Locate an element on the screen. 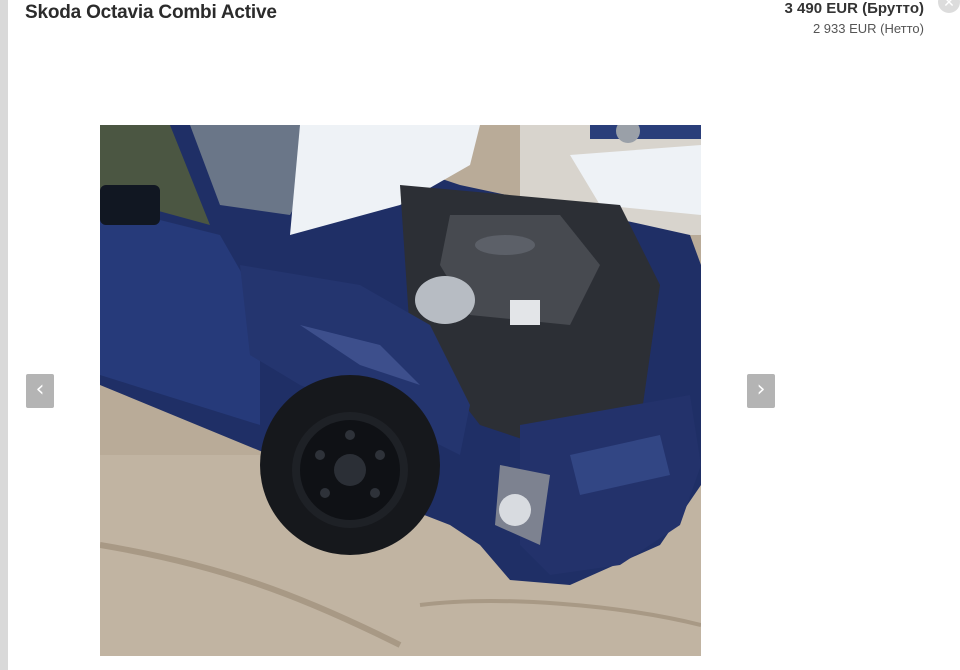  prev-photo-button: ‹ is located at coordinates (40, 391).